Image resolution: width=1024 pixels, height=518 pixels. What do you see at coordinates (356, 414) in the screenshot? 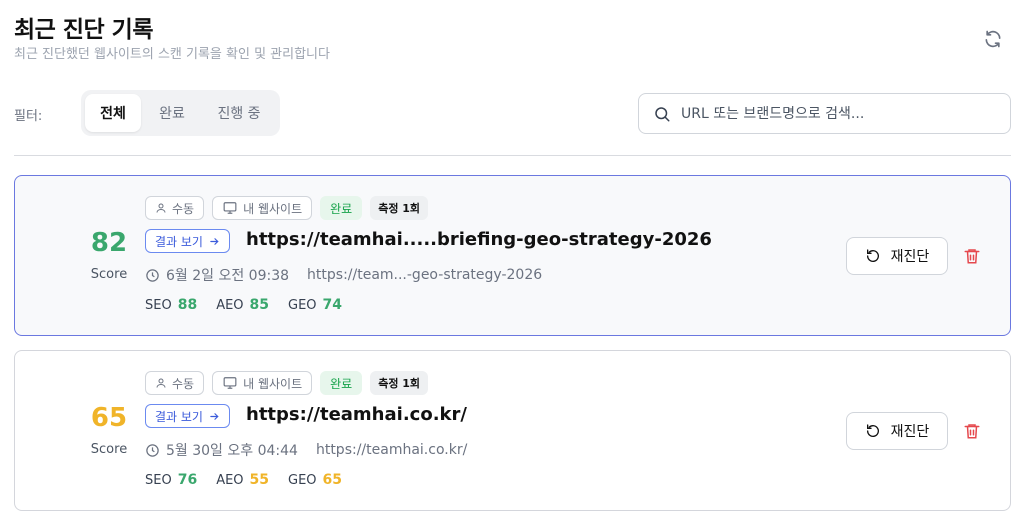
I see `record-url-title: https://teamhai.co.kr/` at bounding box center [356, 414].